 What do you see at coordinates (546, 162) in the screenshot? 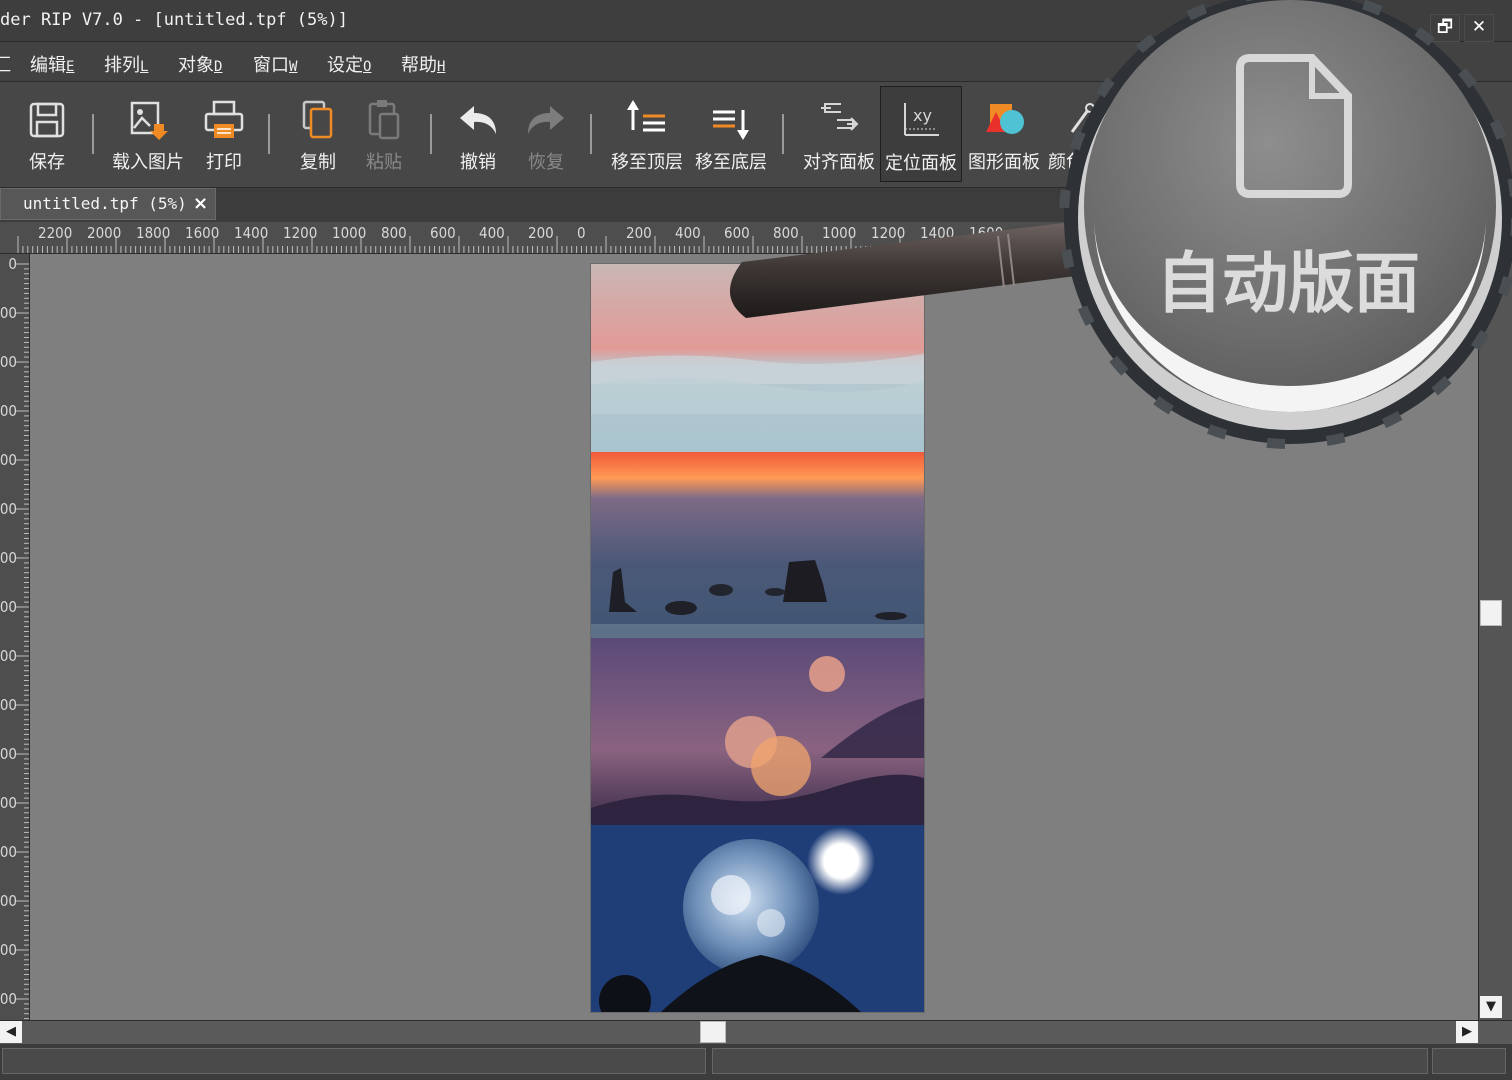
I see `redo-label: 恢复` at bounding box center [546, 162].